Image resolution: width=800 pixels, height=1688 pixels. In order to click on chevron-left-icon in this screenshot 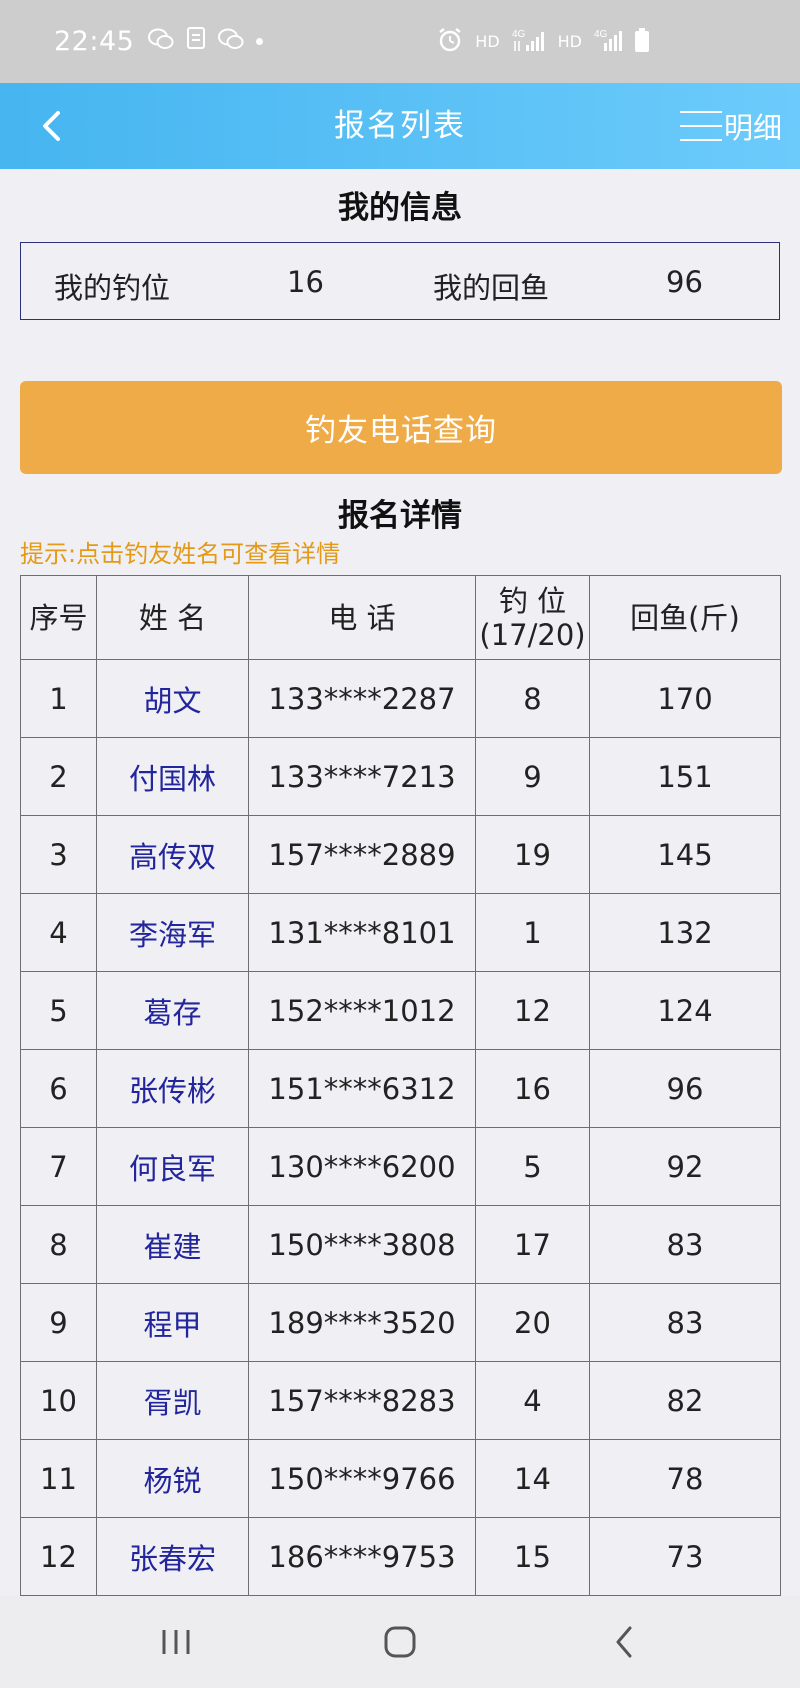, I will do `click(51, 126)`.